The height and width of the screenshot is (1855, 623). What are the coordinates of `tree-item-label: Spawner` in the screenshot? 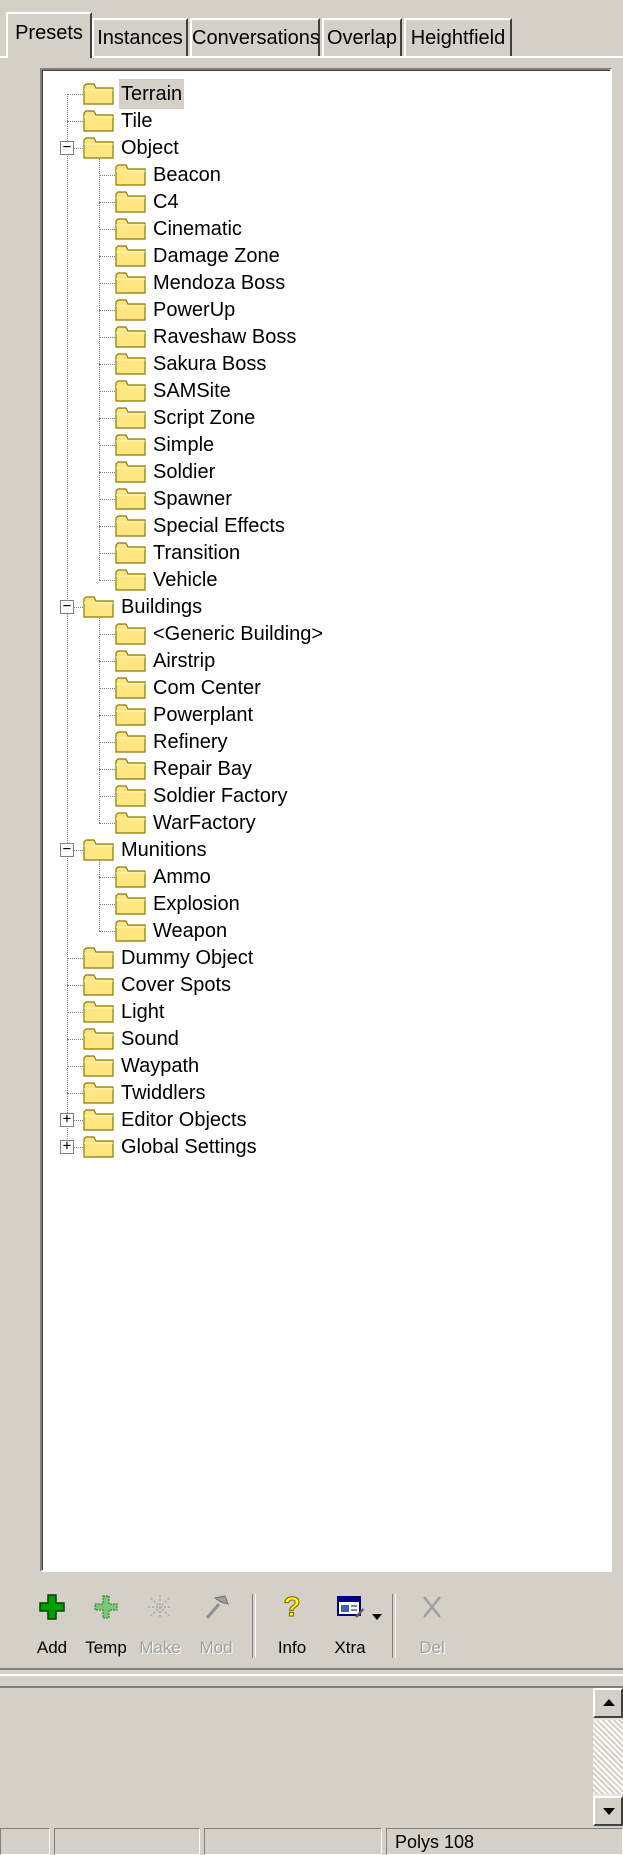 It's located at (192, 499).